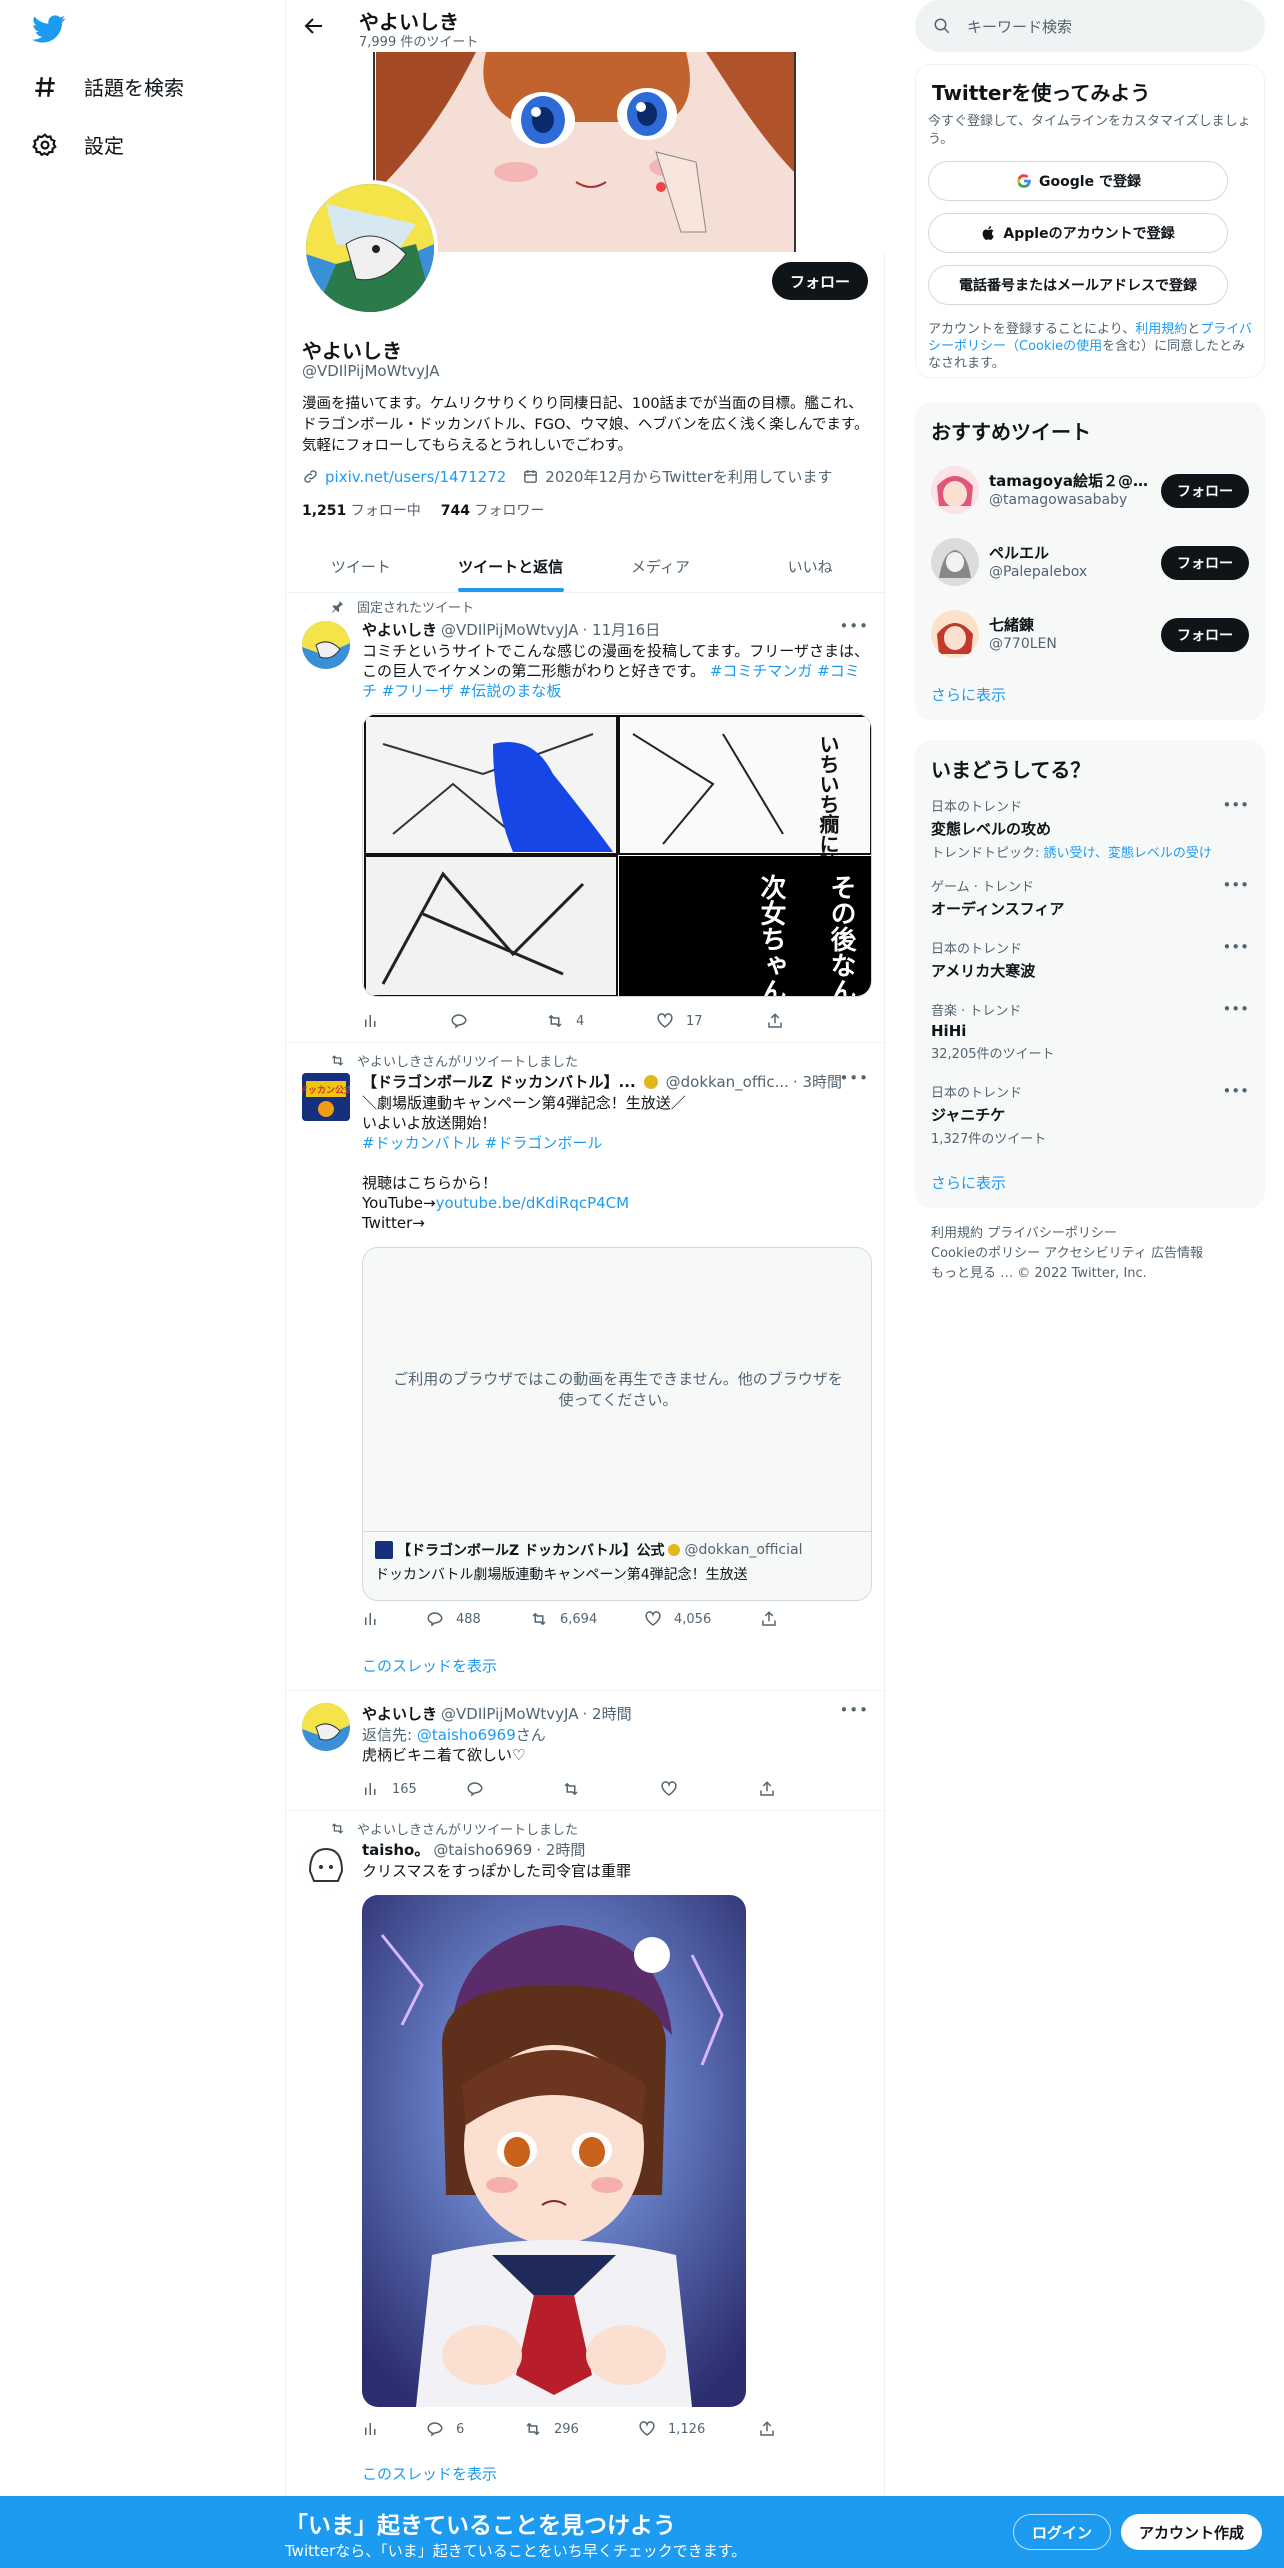  What do you see at coordinates (709, 1789) in the screenshot?
I see `like-button` at bounding box center [709, 1789].